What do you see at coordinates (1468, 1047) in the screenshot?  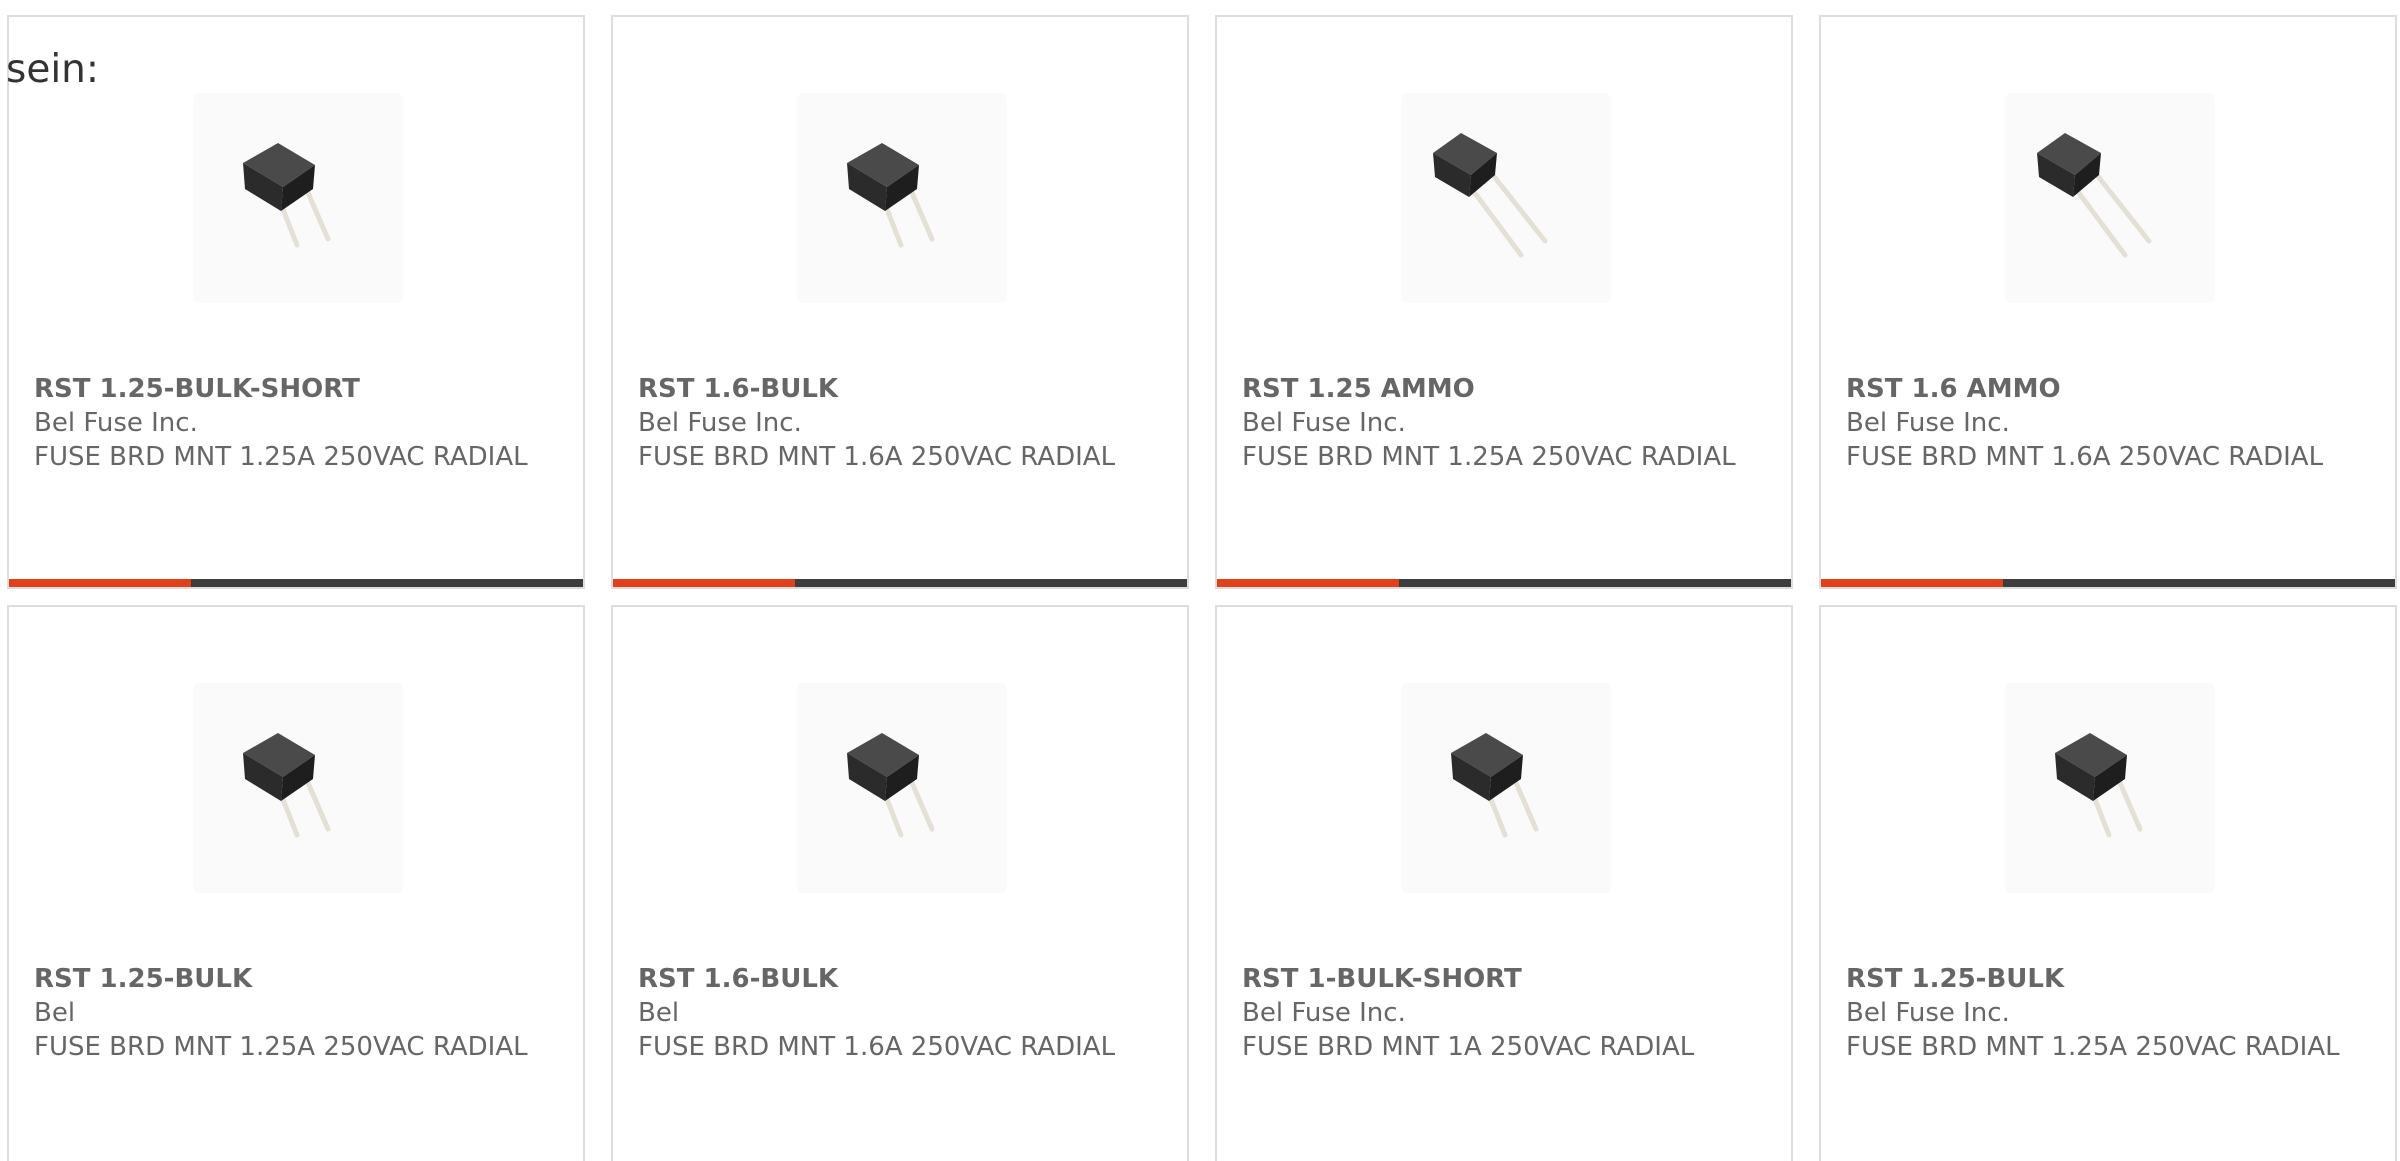 I see `description: FUSE BRD MNT 1A 250VAC RADIAL` at bounding box center [1468, 1047].